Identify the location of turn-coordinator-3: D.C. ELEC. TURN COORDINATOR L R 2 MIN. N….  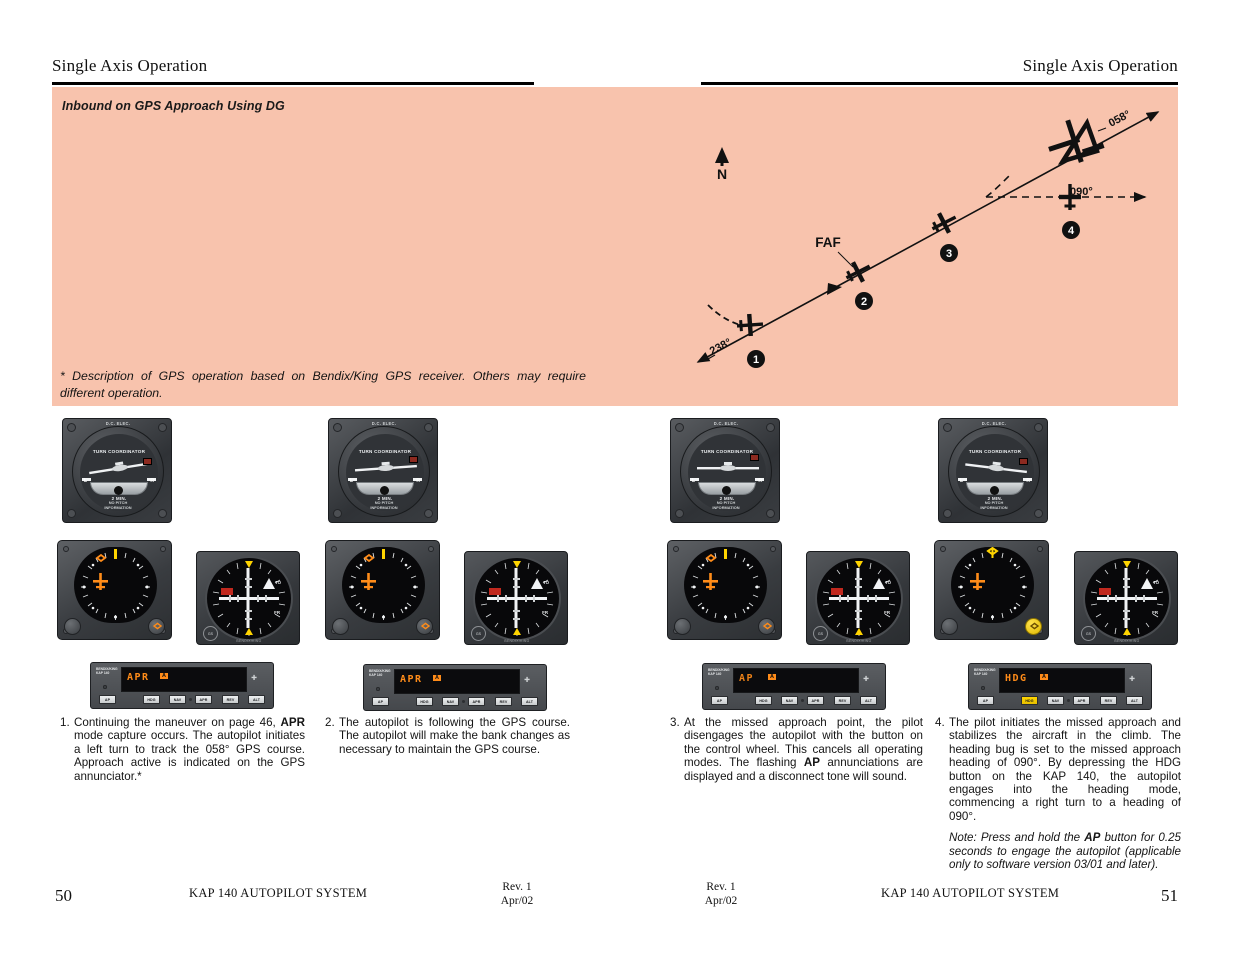
(725, 470).